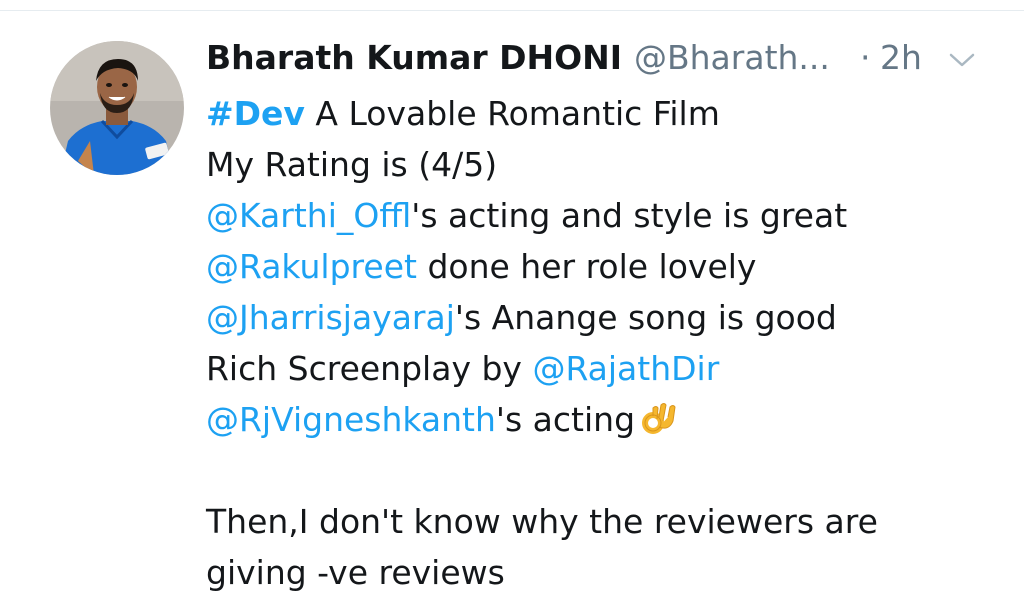  What do you see at coordinates (512, 10) in the screenshot?
I see `top-divider` at bounding box center [512, 10].